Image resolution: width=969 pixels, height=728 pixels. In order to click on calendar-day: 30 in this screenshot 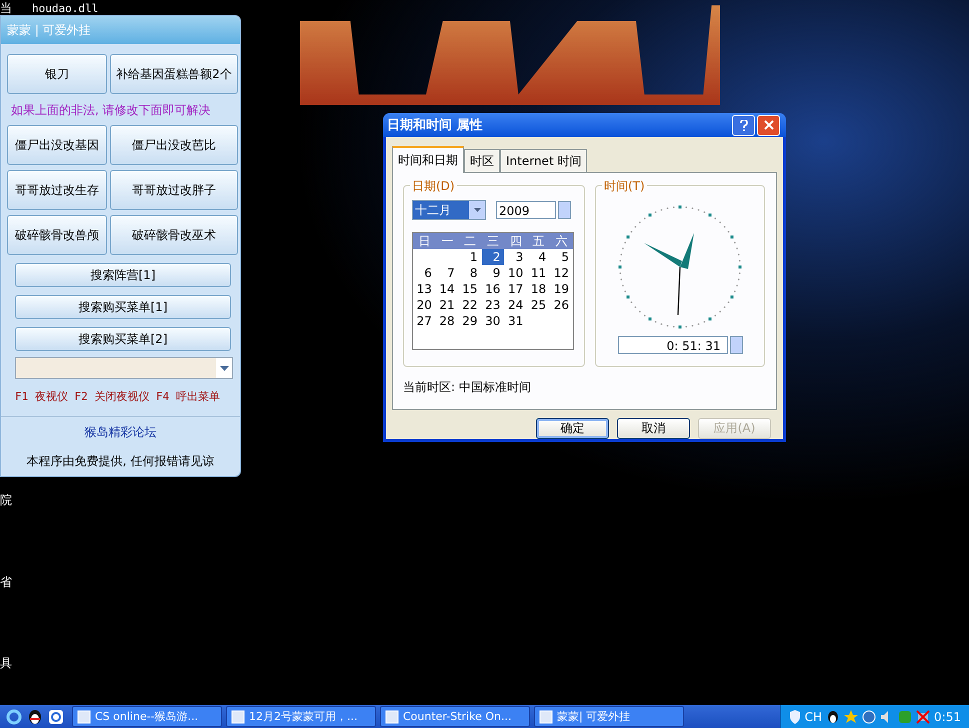, I will do `click(493, 321)`.